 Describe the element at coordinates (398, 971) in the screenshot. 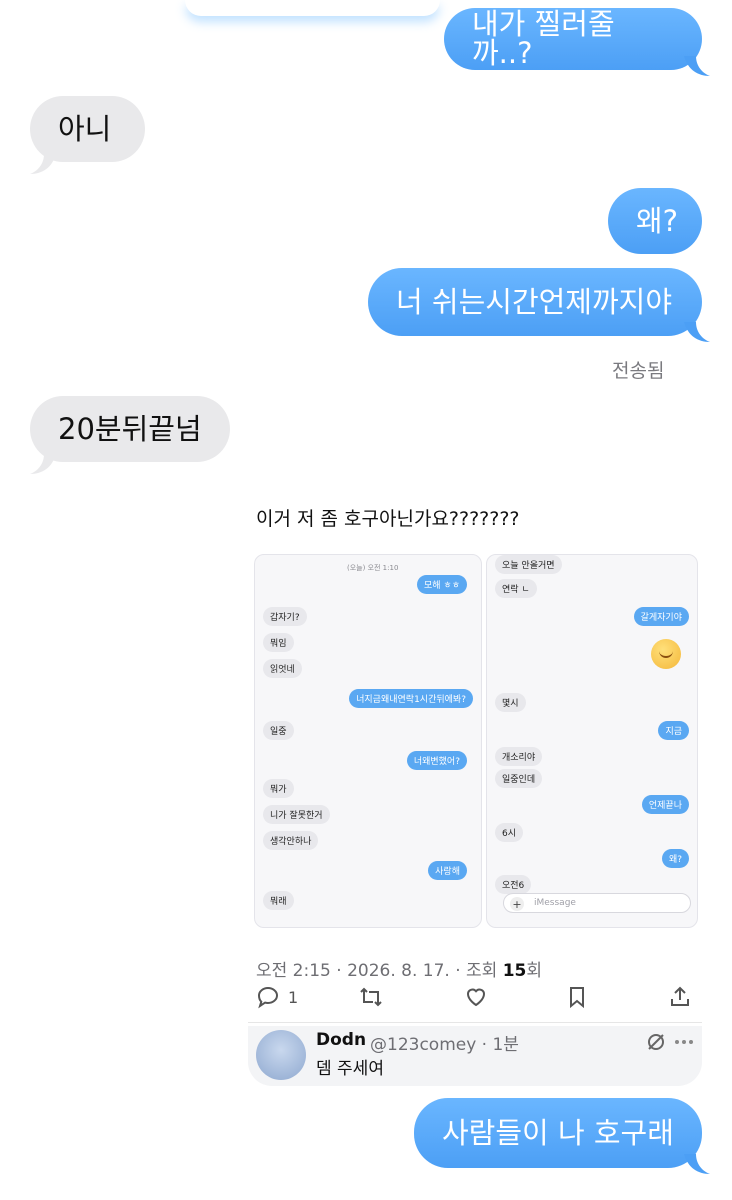

I see `post-date: 2026. 8. 17.` at that location.